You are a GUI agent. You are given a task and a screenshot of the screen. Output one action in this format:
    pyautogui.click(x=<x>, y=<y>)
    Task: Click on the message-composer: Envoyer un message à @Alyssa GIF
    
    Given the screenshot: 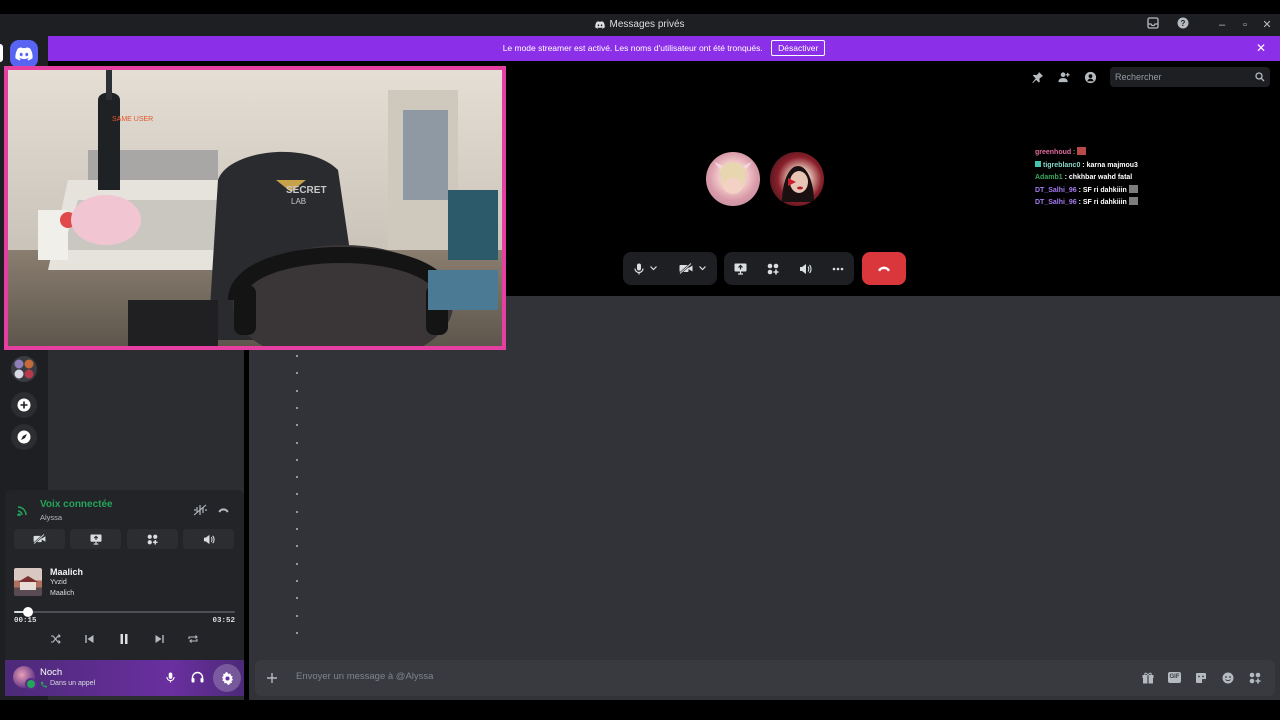 What is the action you would take?
    pyautogui.click(x=765, y=678)
    